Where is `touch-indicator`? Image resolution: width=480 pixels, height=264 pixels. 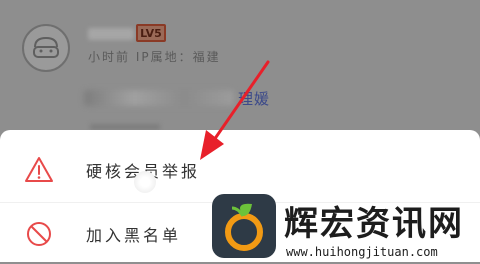
touch-indicator is located at coordinates (145, 182).